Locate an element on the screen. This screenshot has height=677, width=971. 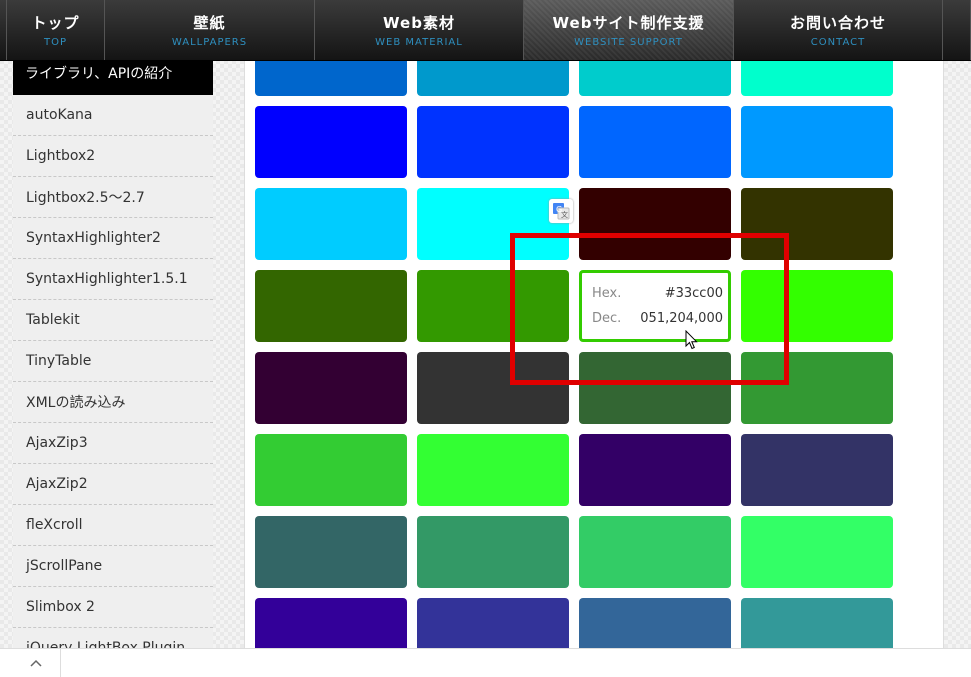
google-translate-icon: G 文 is located at coordinates (561, 211).